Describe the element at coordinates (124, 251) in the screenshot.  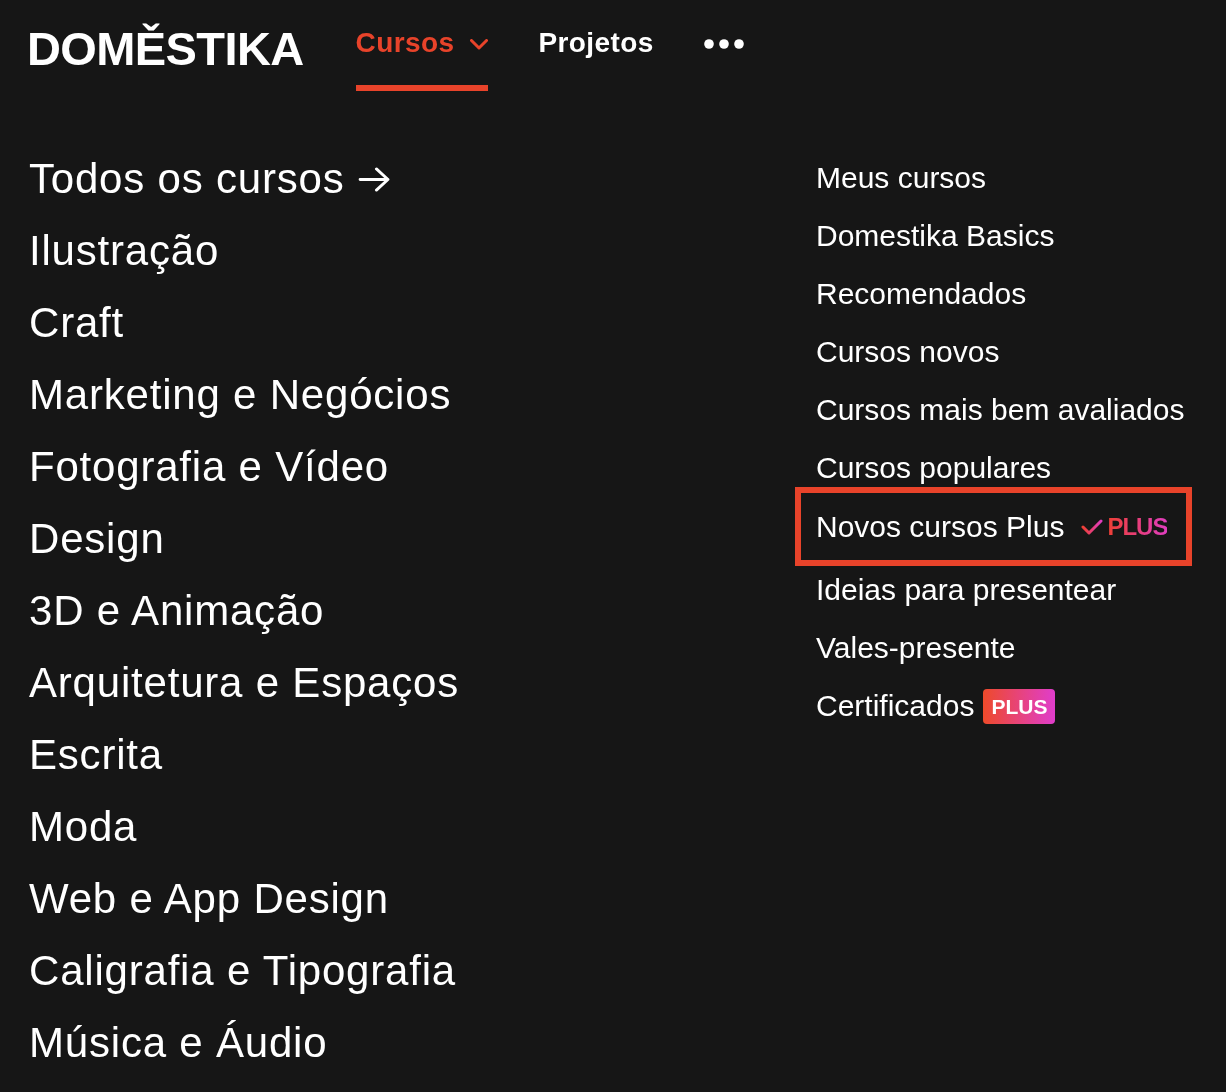
I see `category-link: Ilustração` at that location.